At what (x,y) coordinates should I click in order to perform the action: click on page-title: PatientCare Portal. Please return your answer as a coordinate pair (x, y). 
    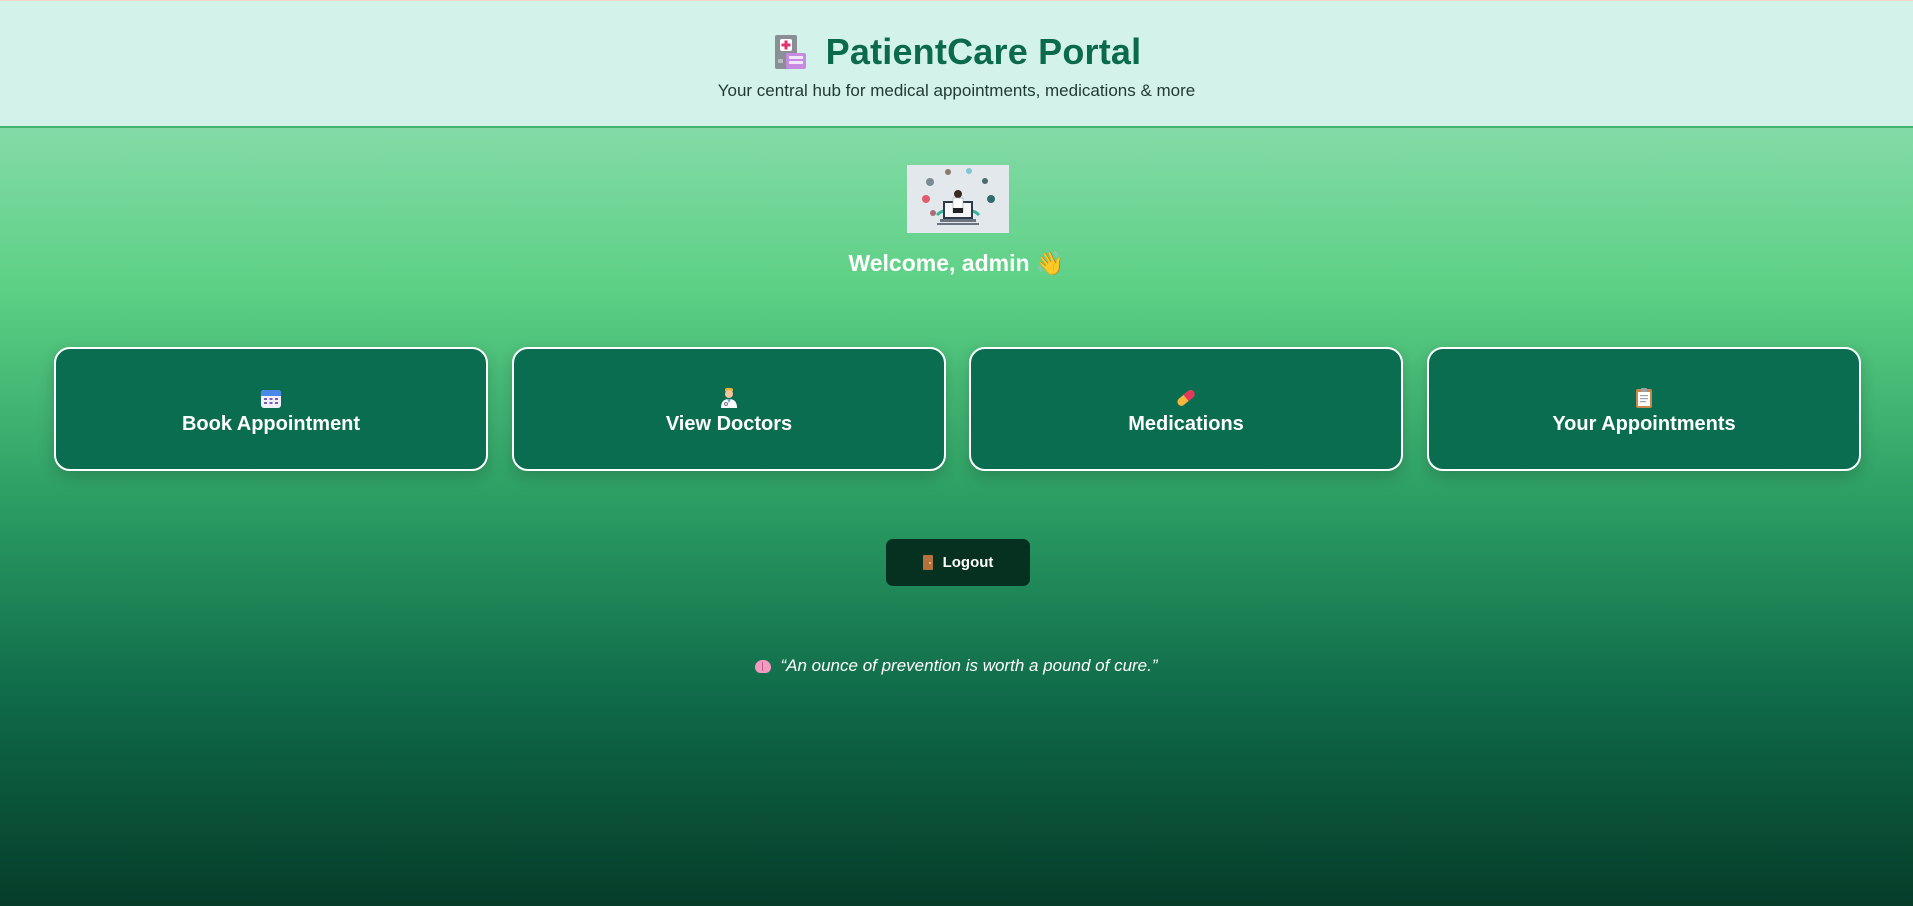
    Looking at the image, I should click on (983, 51).